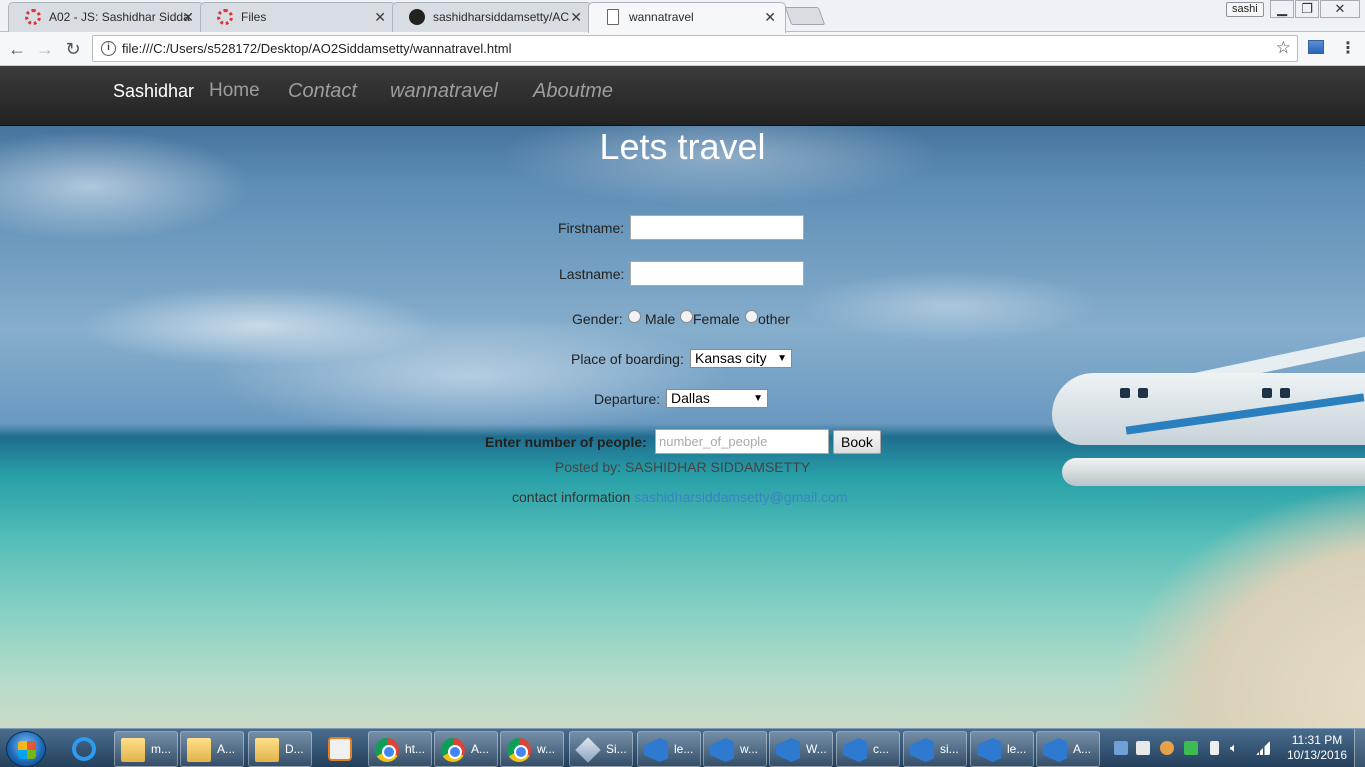 Image resolution: width=1365 pixels, height=767 pixels. What do you see at coordinates (1245, 9) in the screenshot?
I see `profile-button: sashi` at bounding box center [1245, 9].